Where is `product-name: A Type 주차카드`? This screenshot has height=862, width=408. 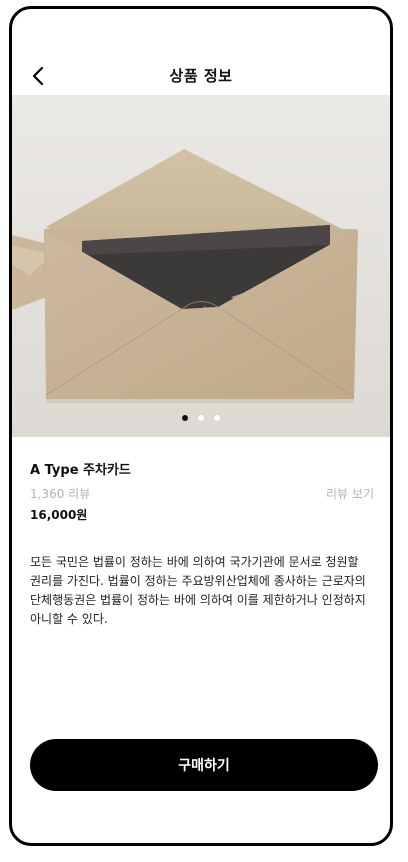
product-name: A Type 주차카드 is located at coordinates (80, 470).